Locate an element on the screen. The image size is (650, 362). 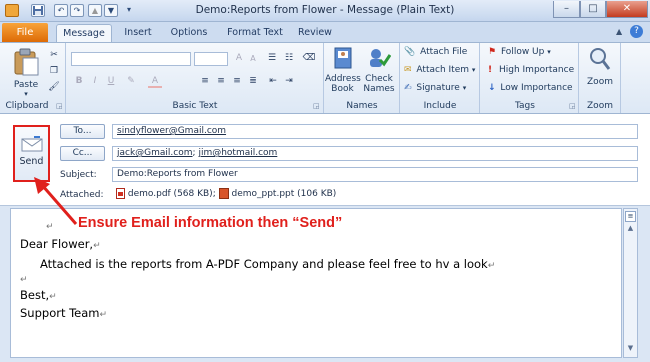
decrease-indent-icon: ⇤ is located at coordinates (273, 81).